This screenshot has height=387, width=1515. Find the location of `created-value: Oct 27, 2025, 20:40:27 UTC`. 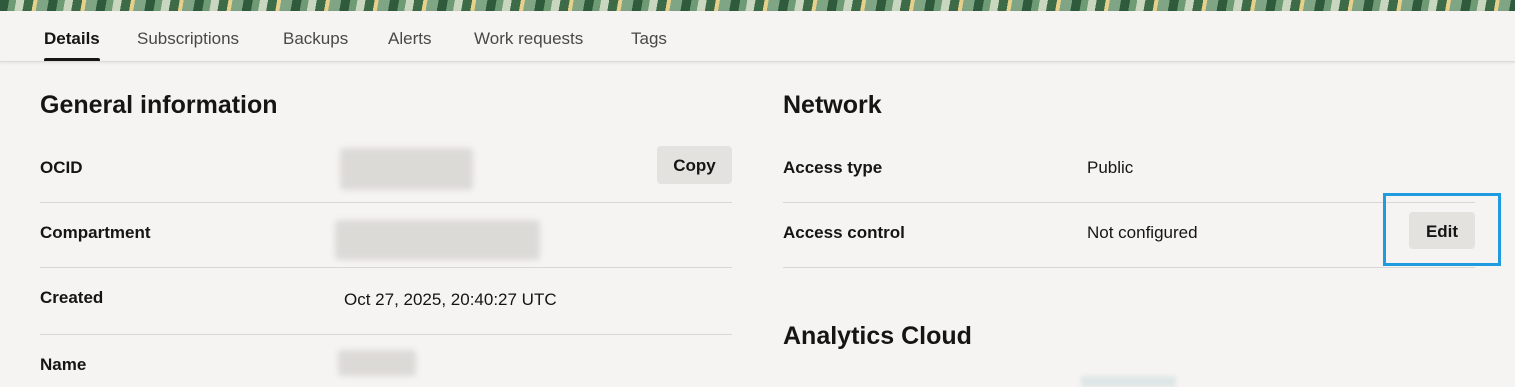

created-value: Oct 27, 2025, 20:40:27 UTC is located at coordinates (450, 299).